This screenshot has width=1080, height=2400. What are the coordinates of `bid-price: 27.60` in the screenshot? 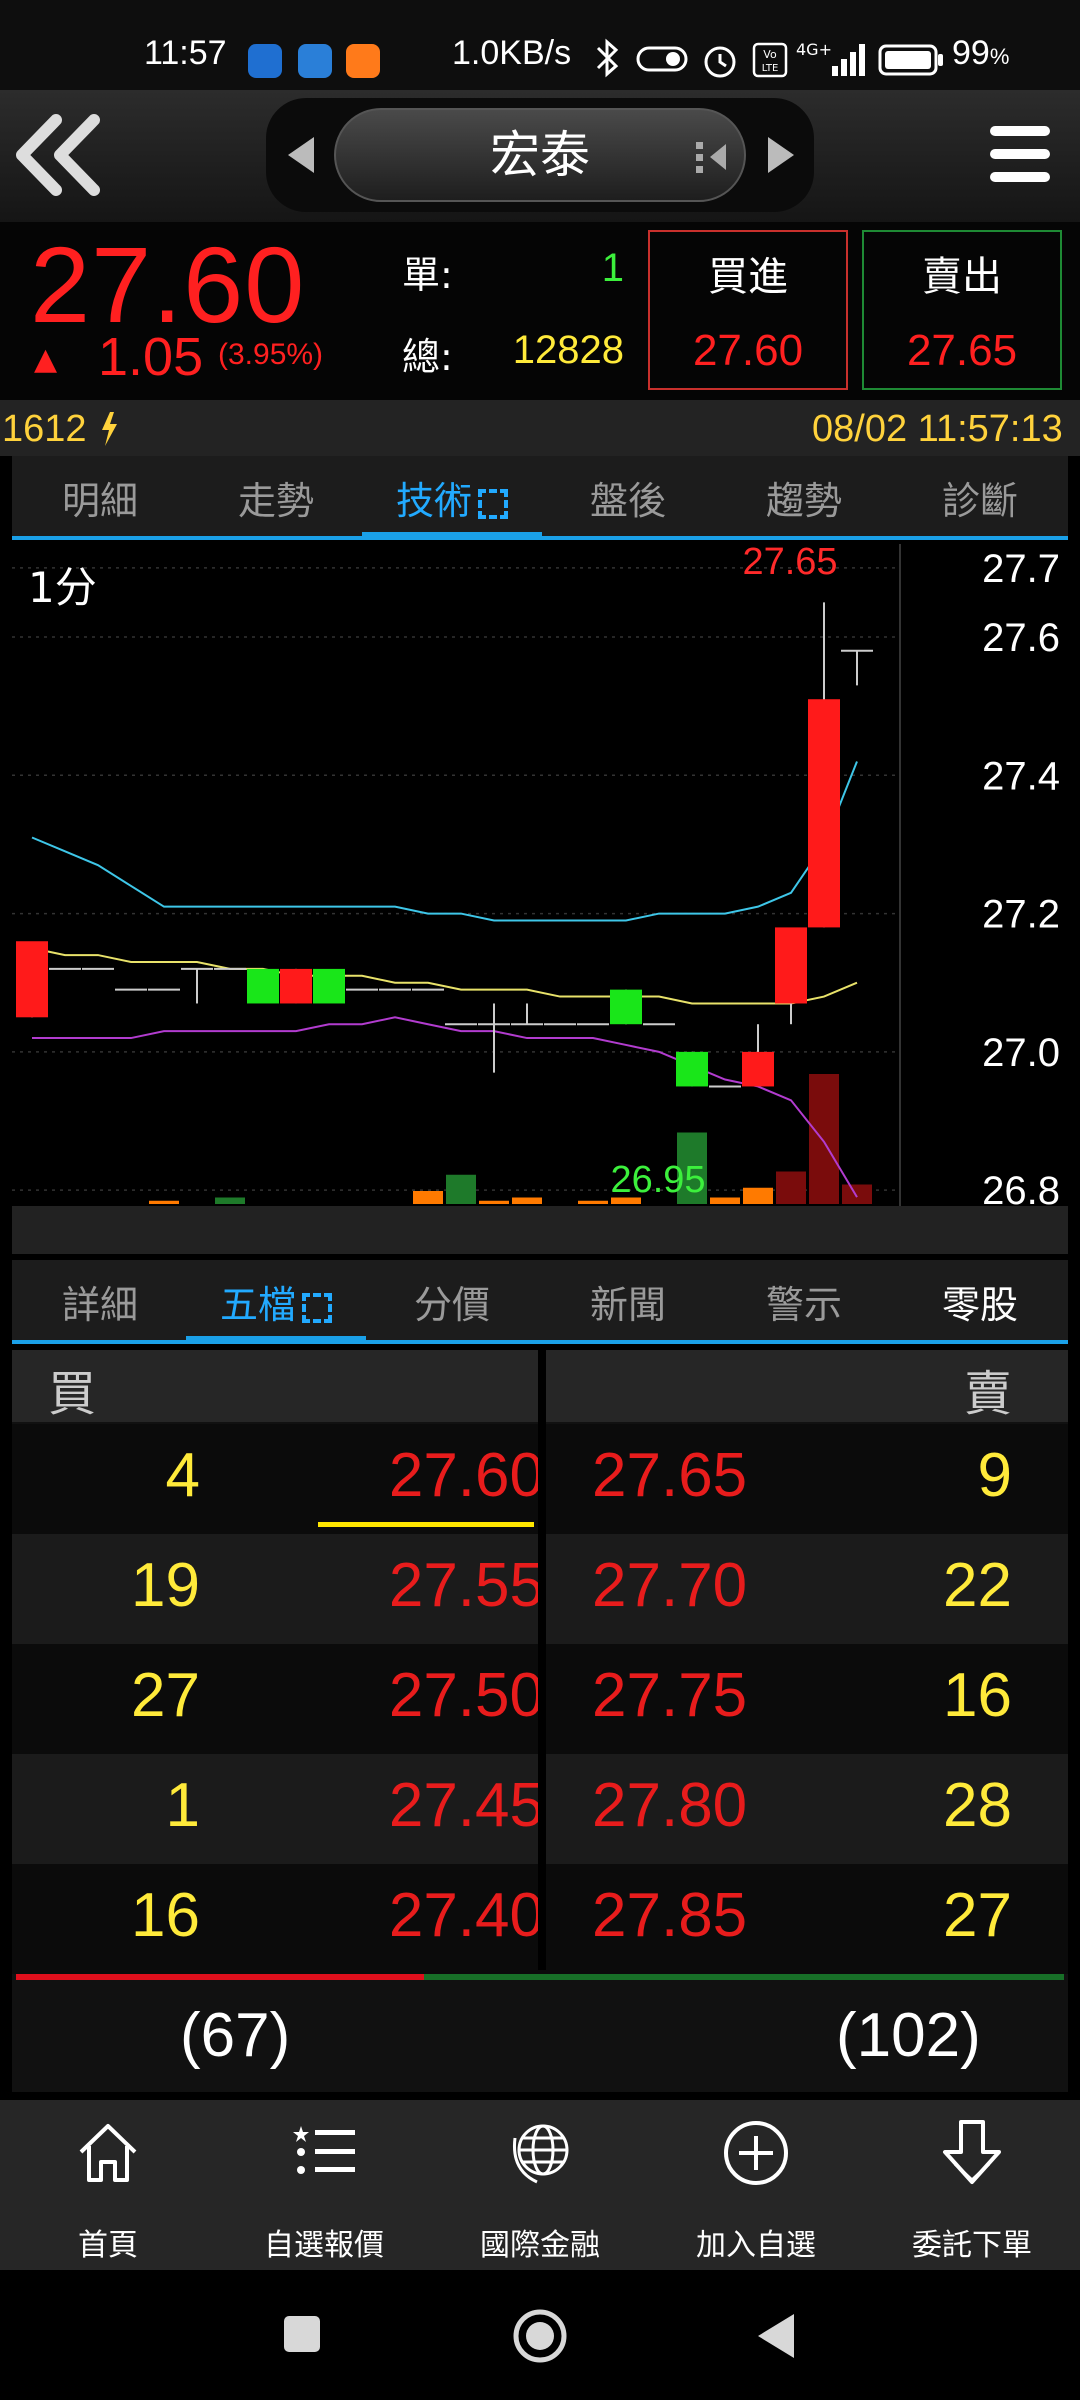 It's located at (466, 1475).